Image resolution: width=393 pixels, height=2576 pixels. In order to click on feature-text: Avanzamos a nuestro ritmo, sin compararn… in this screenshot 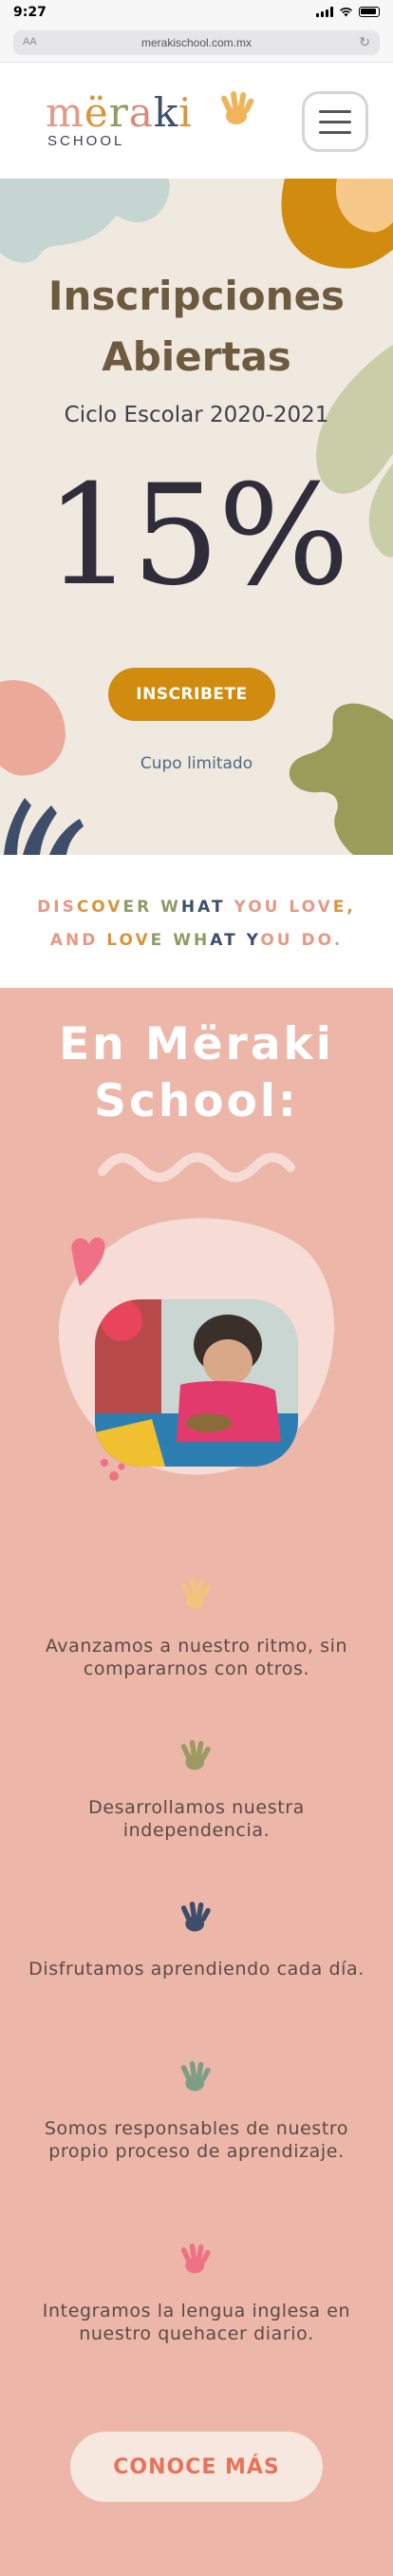, I will do `click(196, 1657)`.